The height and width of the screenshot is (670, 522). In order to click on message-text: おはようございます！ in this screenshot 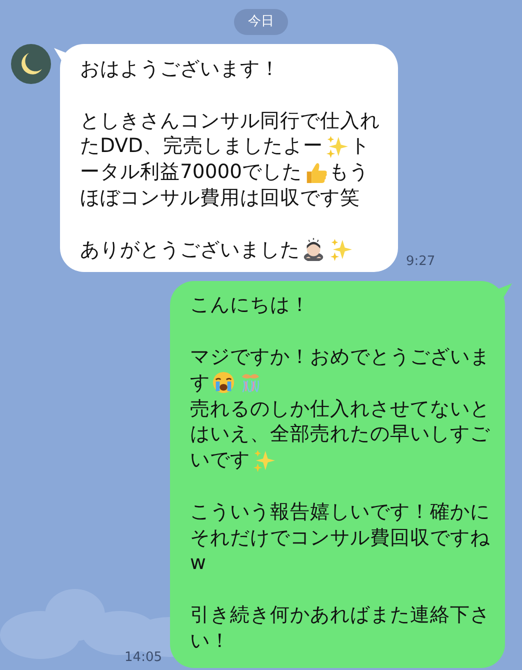, I will do `click(180, 69)`.